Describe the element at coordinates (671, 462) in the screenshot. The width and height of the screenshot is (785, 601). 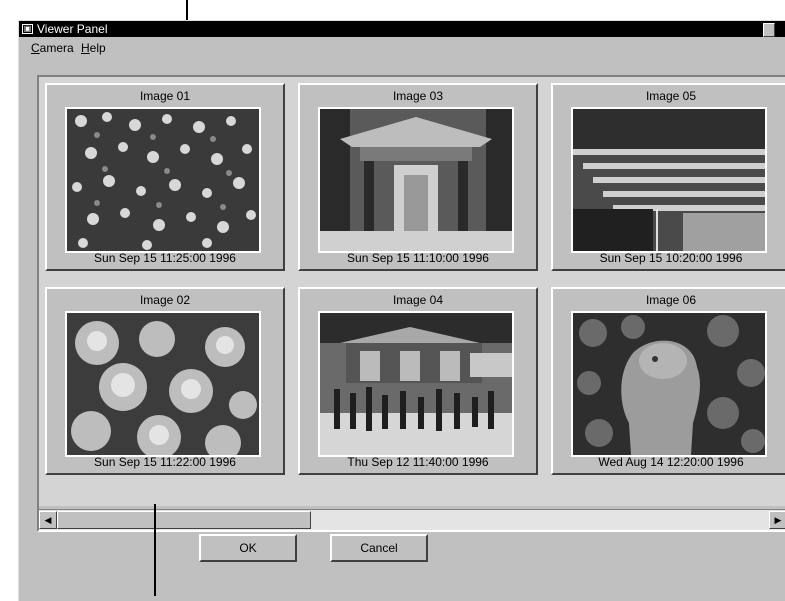
I see `image-date: Wed Aug 14 12:20:00 1996` at that location.